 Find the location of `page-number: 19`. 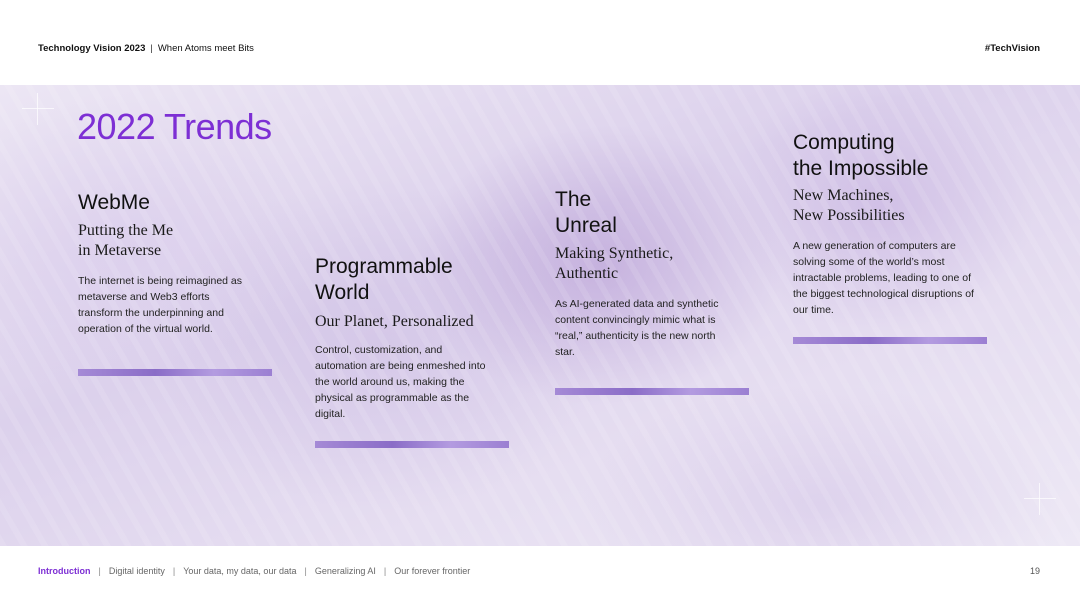

page-number: 19 is located at coordinates (1034, 571).